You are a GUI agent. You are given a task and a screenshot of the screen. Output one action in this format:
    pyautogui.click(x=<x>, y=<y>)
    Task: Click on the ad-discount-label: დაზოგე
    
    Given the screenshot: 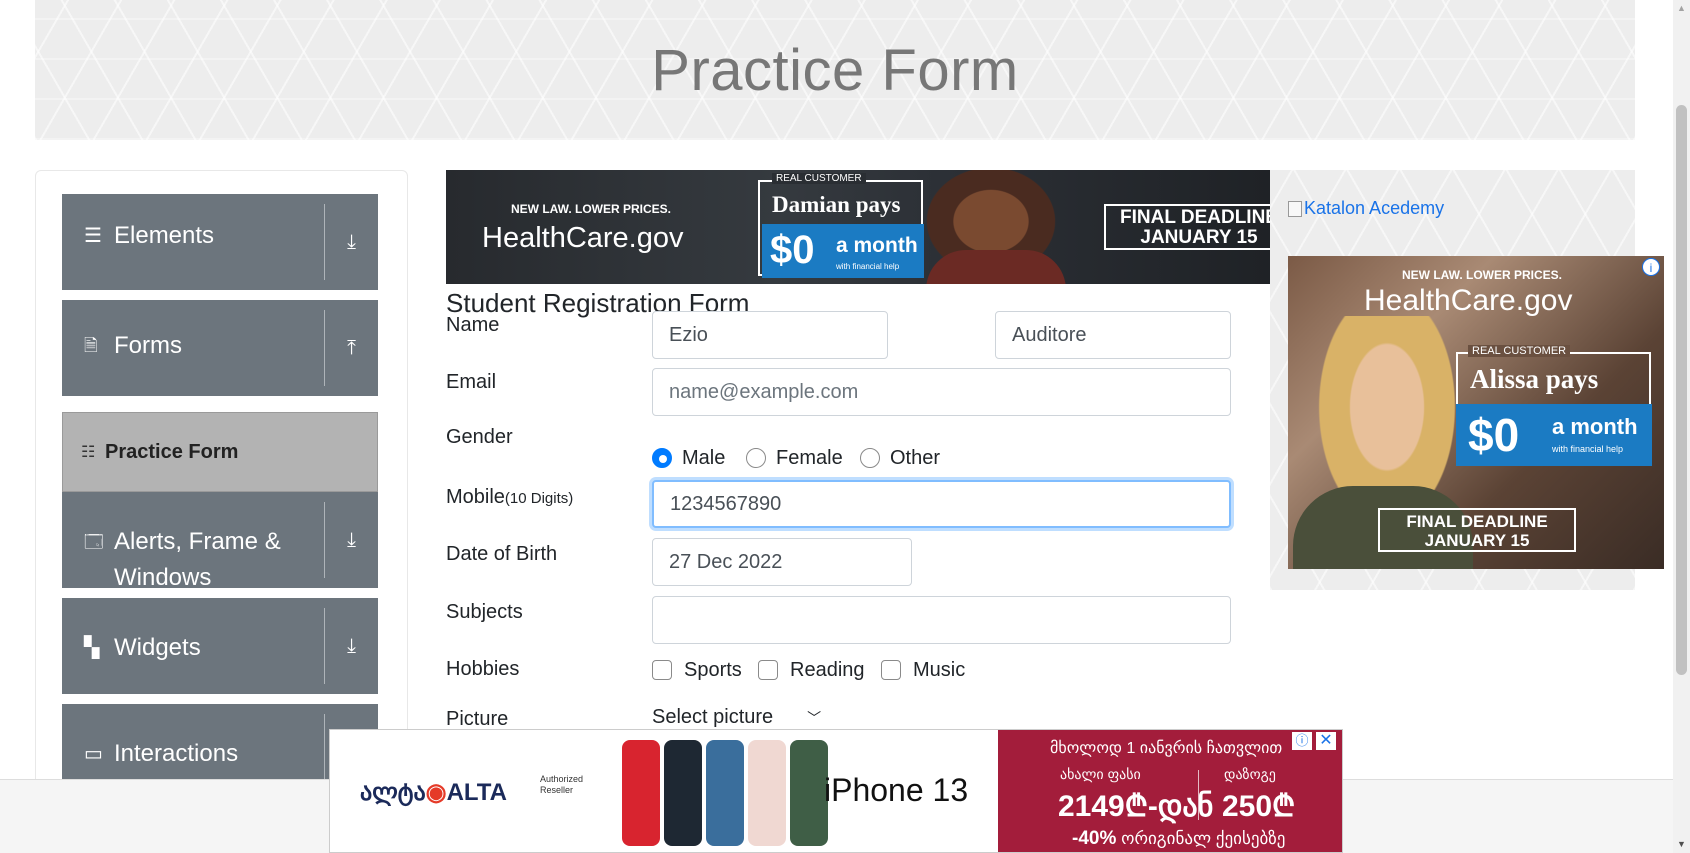 What is the action you would take?
    pyautogui.click(x=1250, y=774)
    